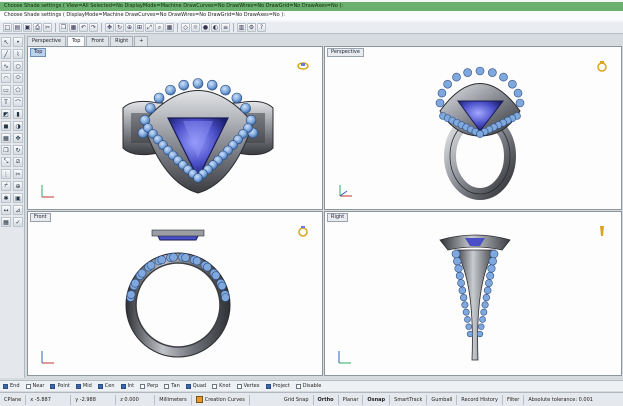 This screenshot has height=406, width=623. I want to click on zoom-selected-icon: ⌕, so click(159, 27).